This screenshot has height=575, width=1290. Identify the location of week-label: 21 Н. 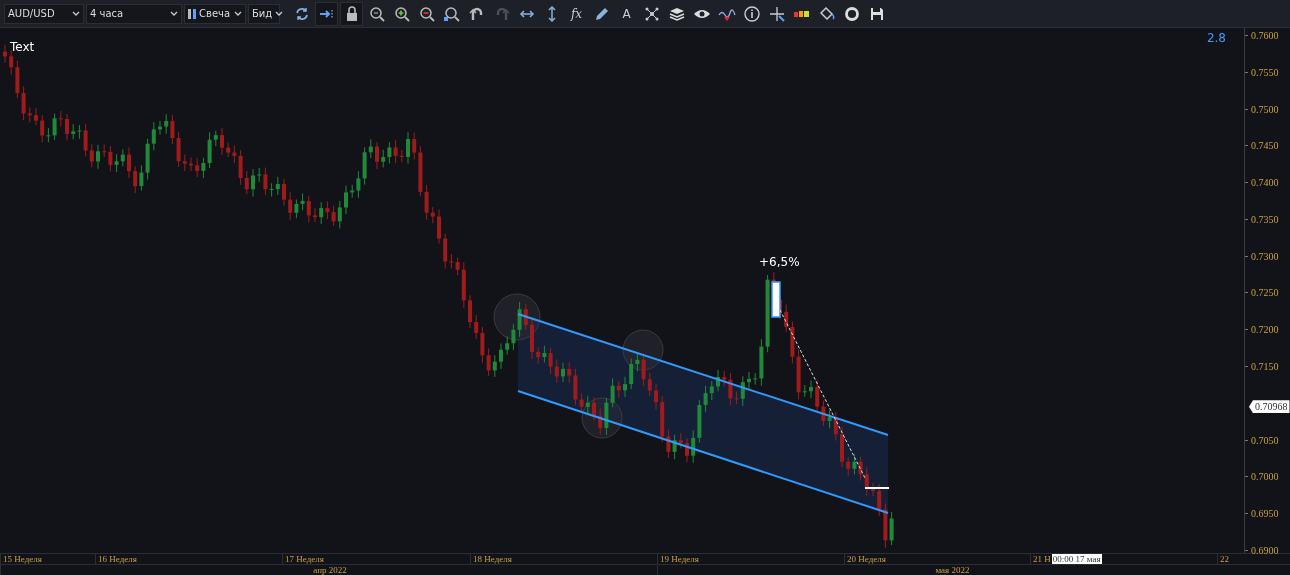
(1042, 559).